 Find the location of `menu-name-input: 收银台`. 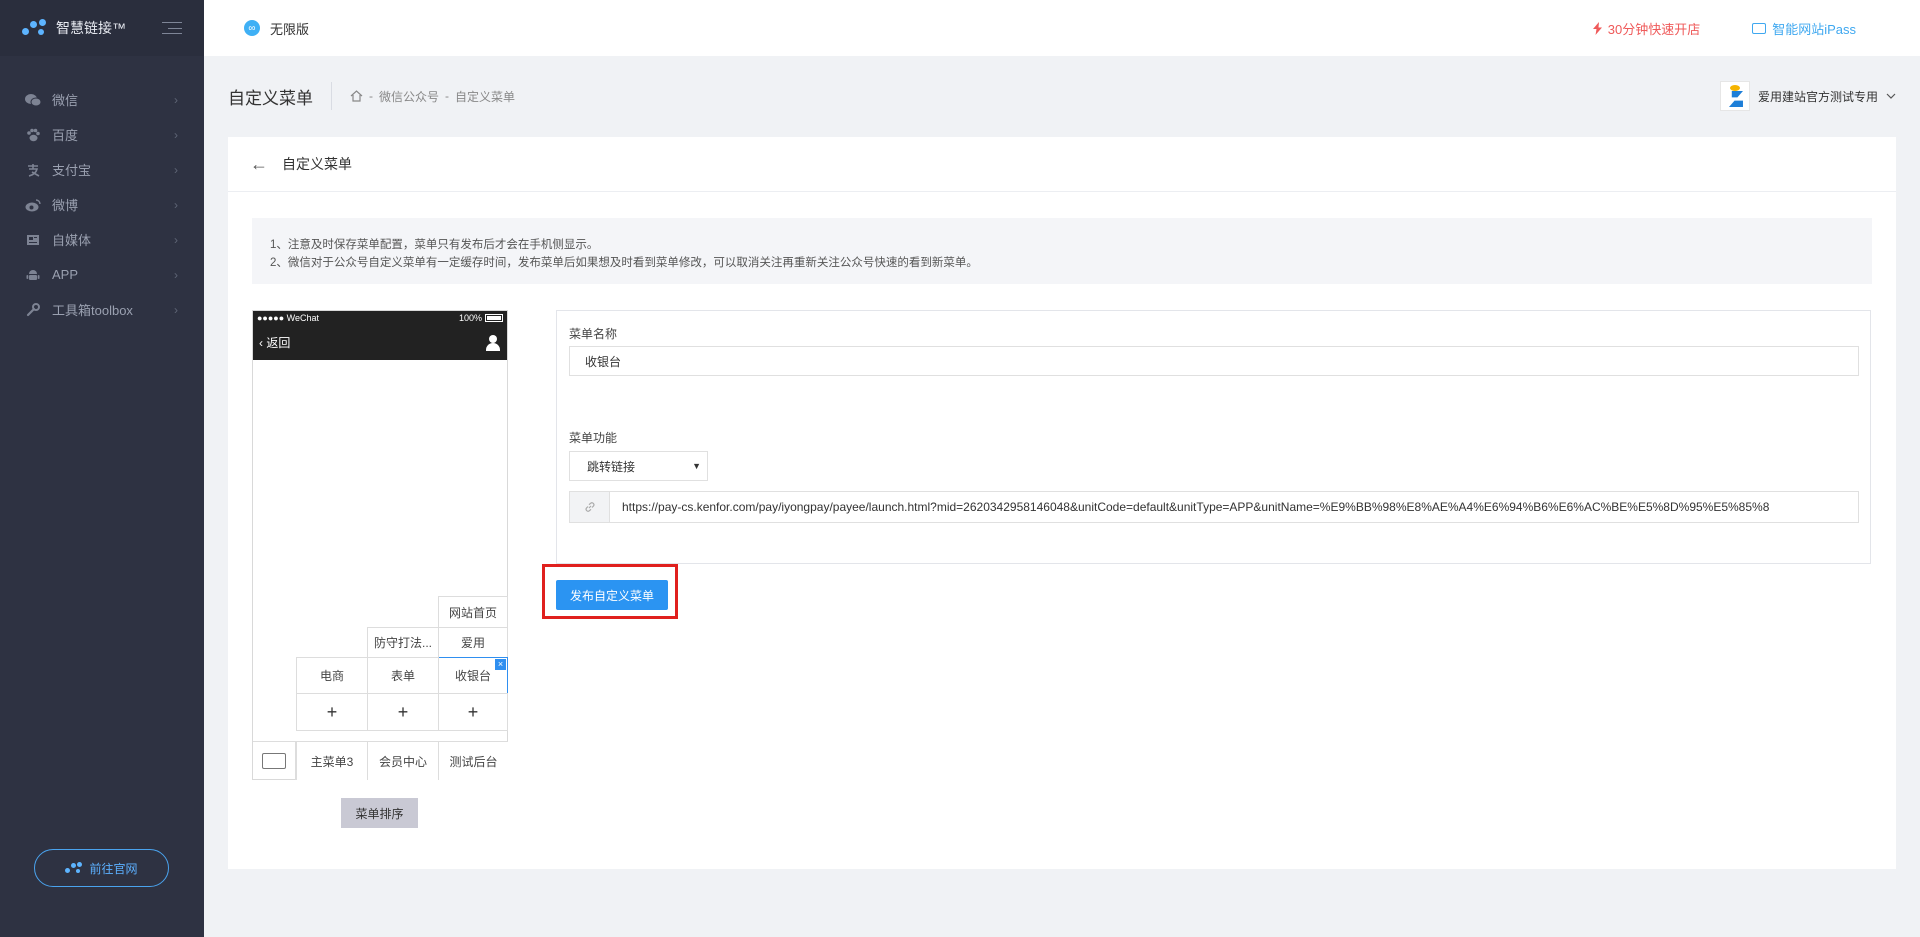

menu-name-input: 收银台 is located at coordinates (1214, 361).